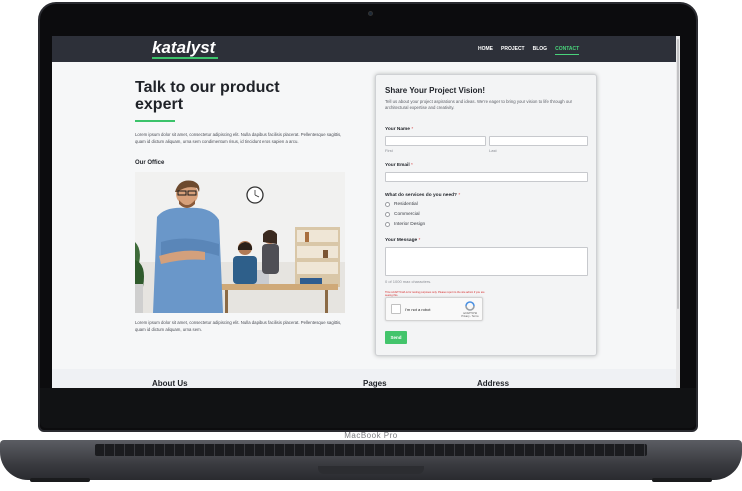 Image resolution: width=742 pixels, height=491 pixels. What do you see at coordinates (486, 177) in the screenshot?
I see `email-input` at bounding box center [486, 177].